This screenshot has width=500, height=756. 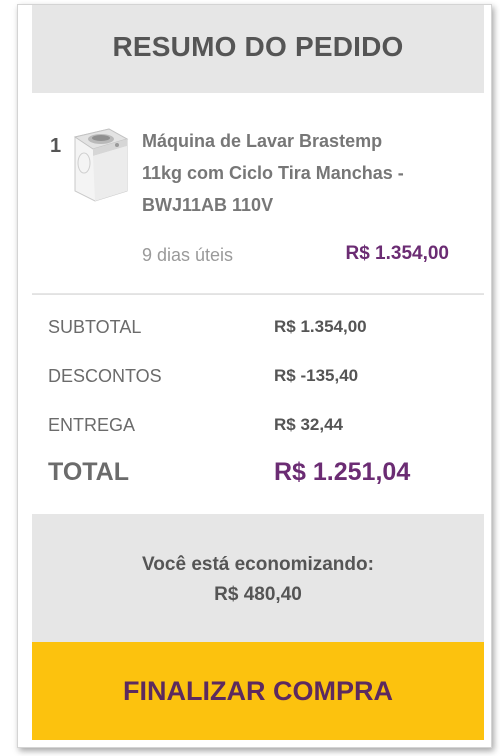 I want to click on product-name-line: Máquina de Lavar Brastemp, so click(x=262, y=141).